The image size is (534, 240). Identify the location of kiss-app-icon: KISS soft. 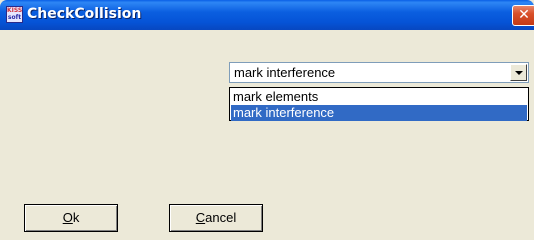
(14, 14).